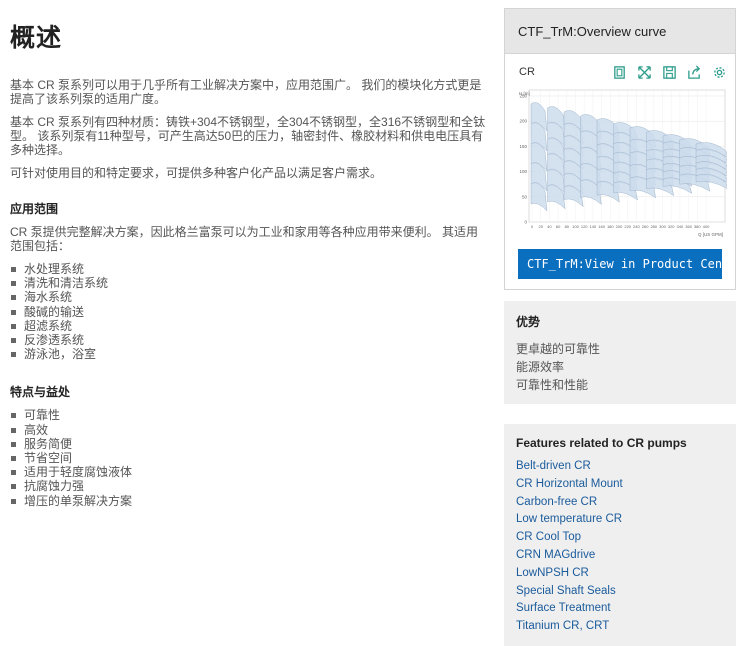 This screenshot has height=646, width=750. Describe the element at coordinates (527, 72) in the screenshot. I see `product-label: CR` at that location.